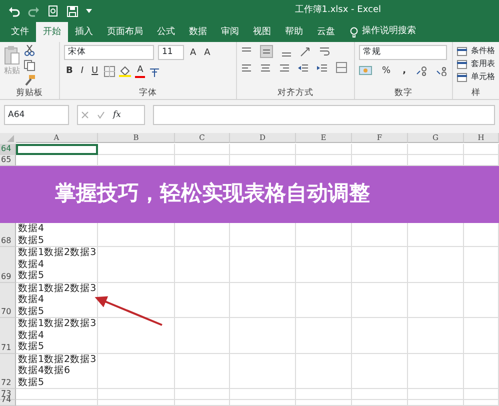  I want to click on ribbon-tab: 开始, so click(52, 32).